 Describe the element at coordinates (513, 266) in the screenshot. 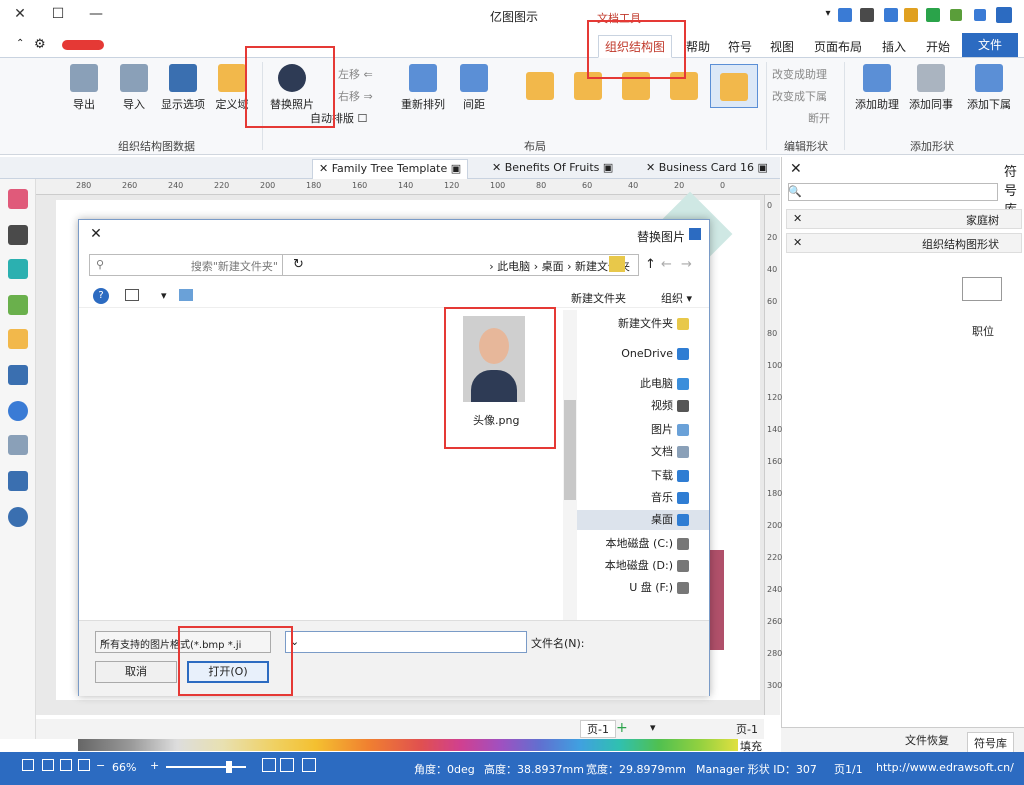

I see `breadcrumb-this-pc: 此电脑` at that location.